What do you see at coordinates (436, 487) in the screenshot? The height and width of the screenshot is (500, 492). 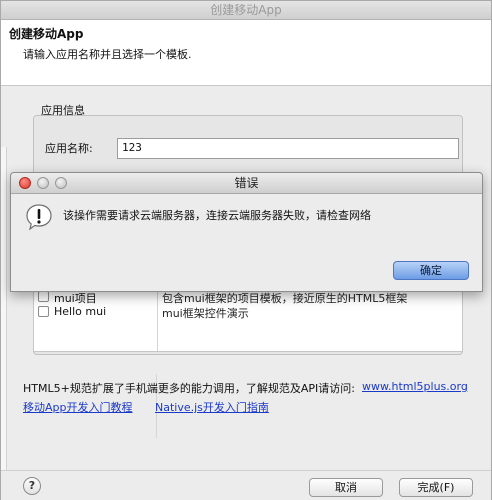 I see `finish-button: 完成(F)` at bounding box center [436, 487].